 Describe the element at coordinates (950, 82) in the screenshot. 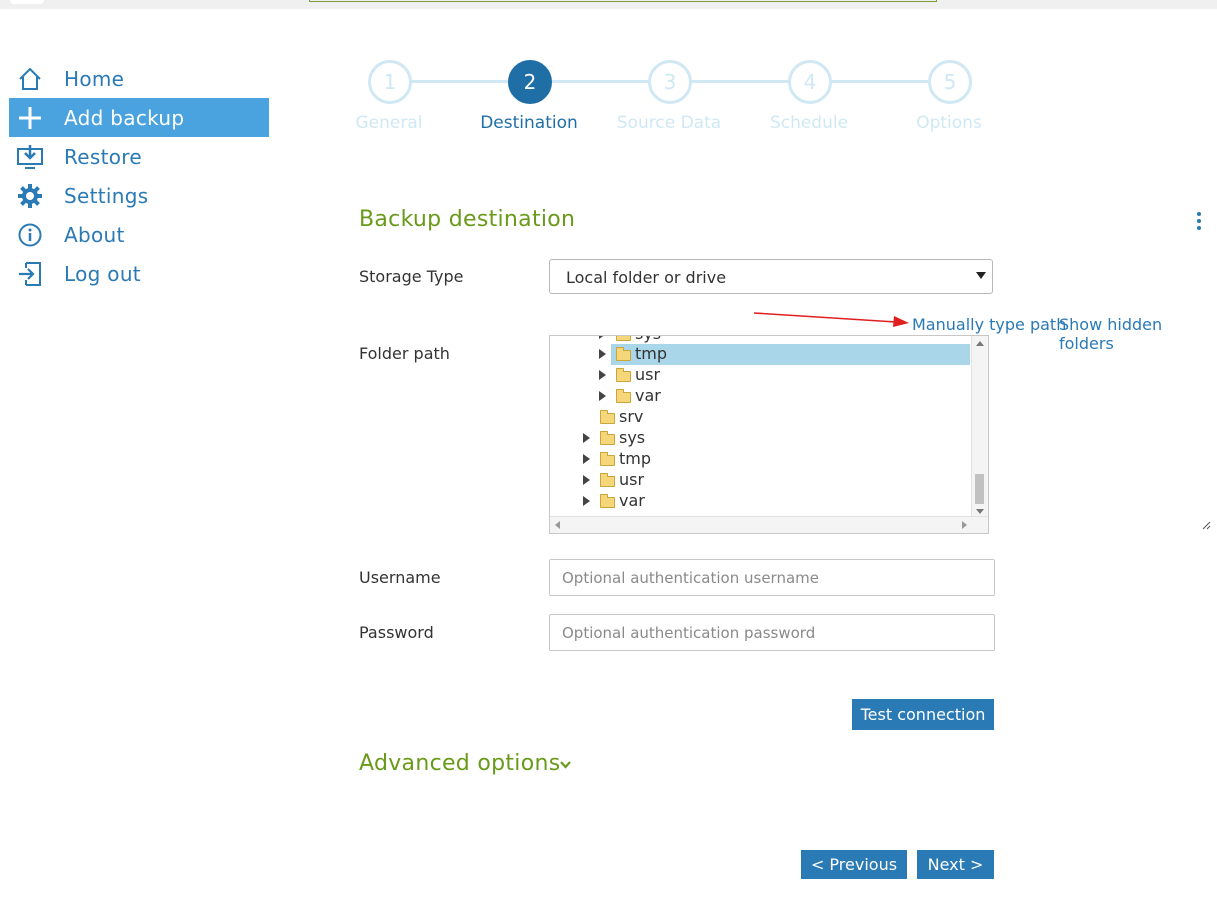

I see `step-5-circle: 5` at that location.